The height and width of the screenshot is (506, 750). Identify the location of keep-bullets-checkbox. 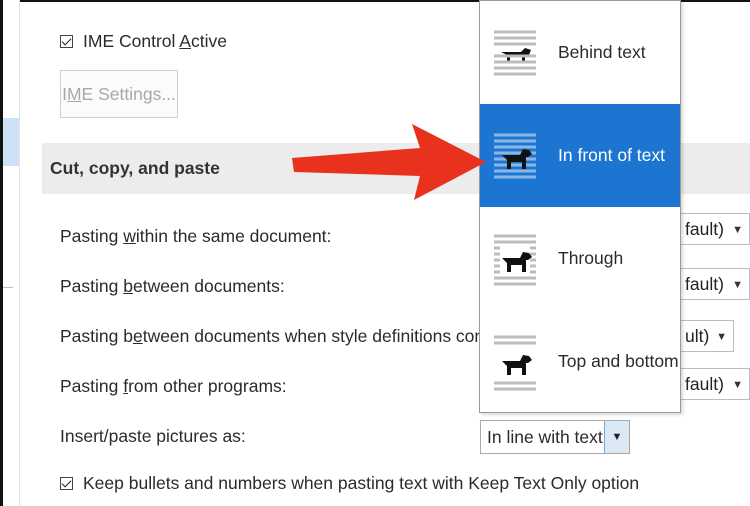
(66, 483).